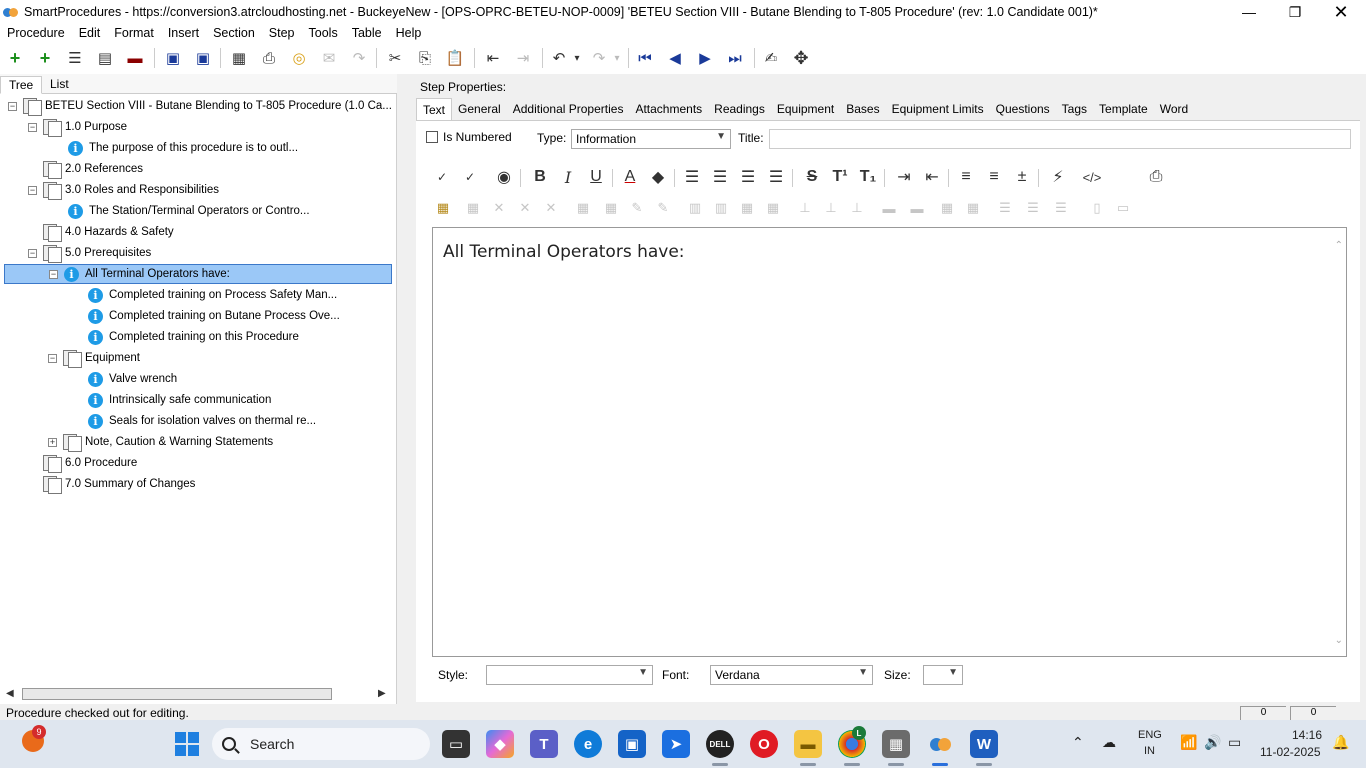 The height and width of the screenshot is (768, 1366). What do you see at coordinates (773, 208) in the screenshot?
I see `split-cells-icon: ▦` at bounding box center [773, 208].